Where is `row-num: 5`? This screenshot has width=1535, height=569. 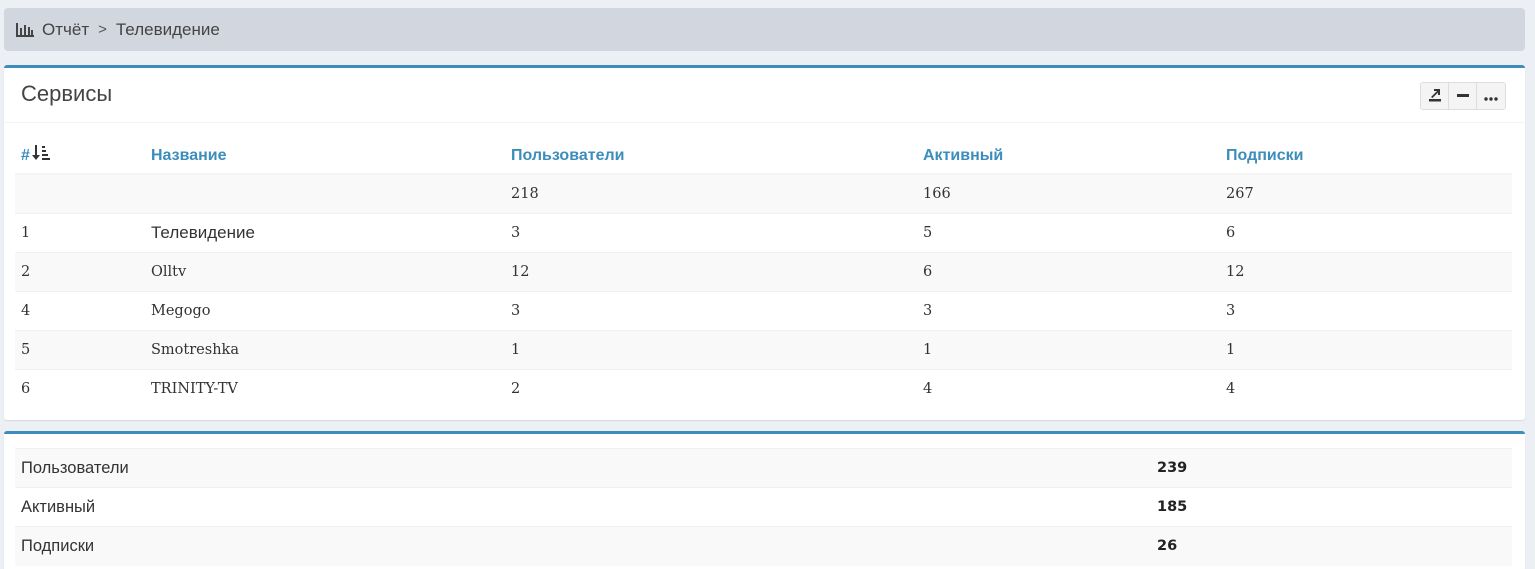 row-num: 5 is located at coordinates (80, 349).